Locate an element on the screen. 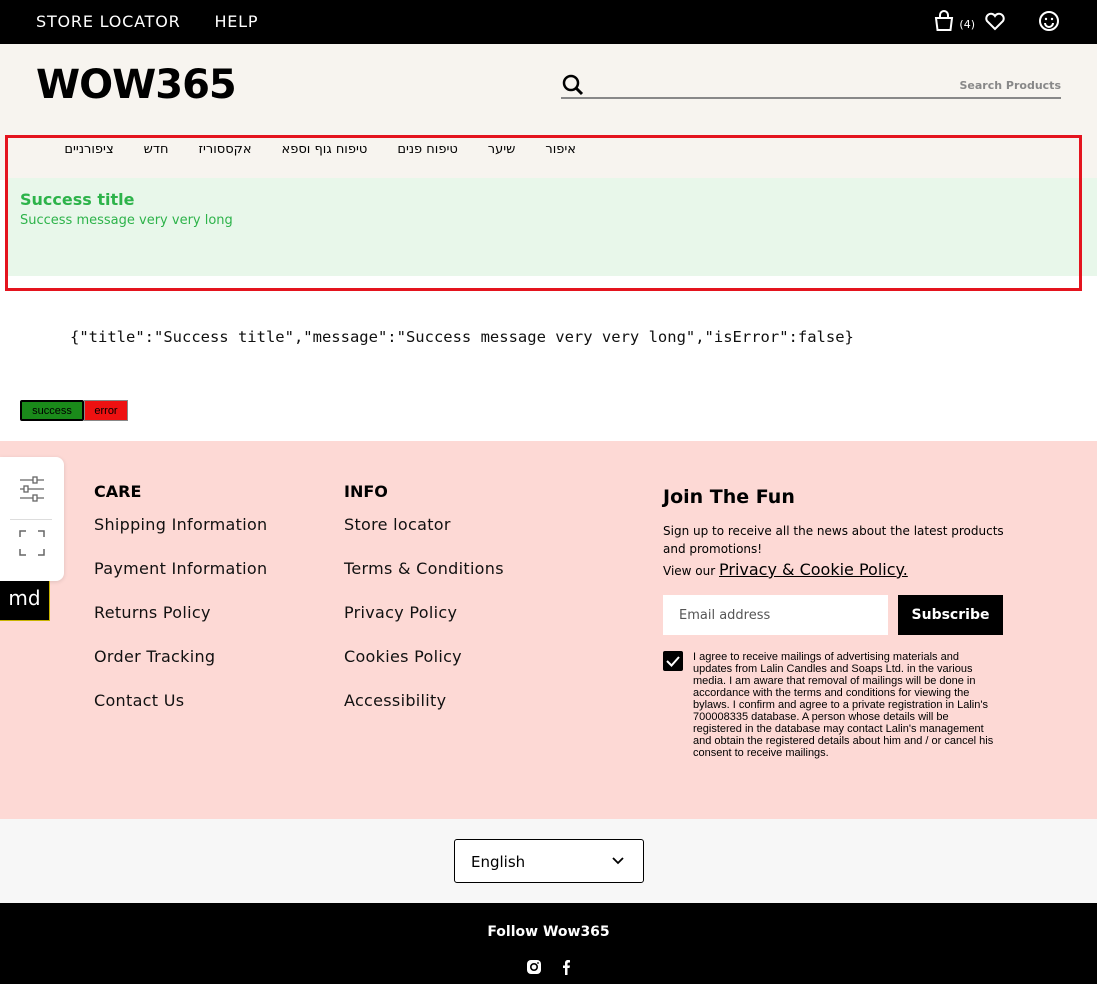 Image resolution: width=1097 pixels, height=984 pixels. accessibility-link: Accessibility is located at coordinates (424, 713).